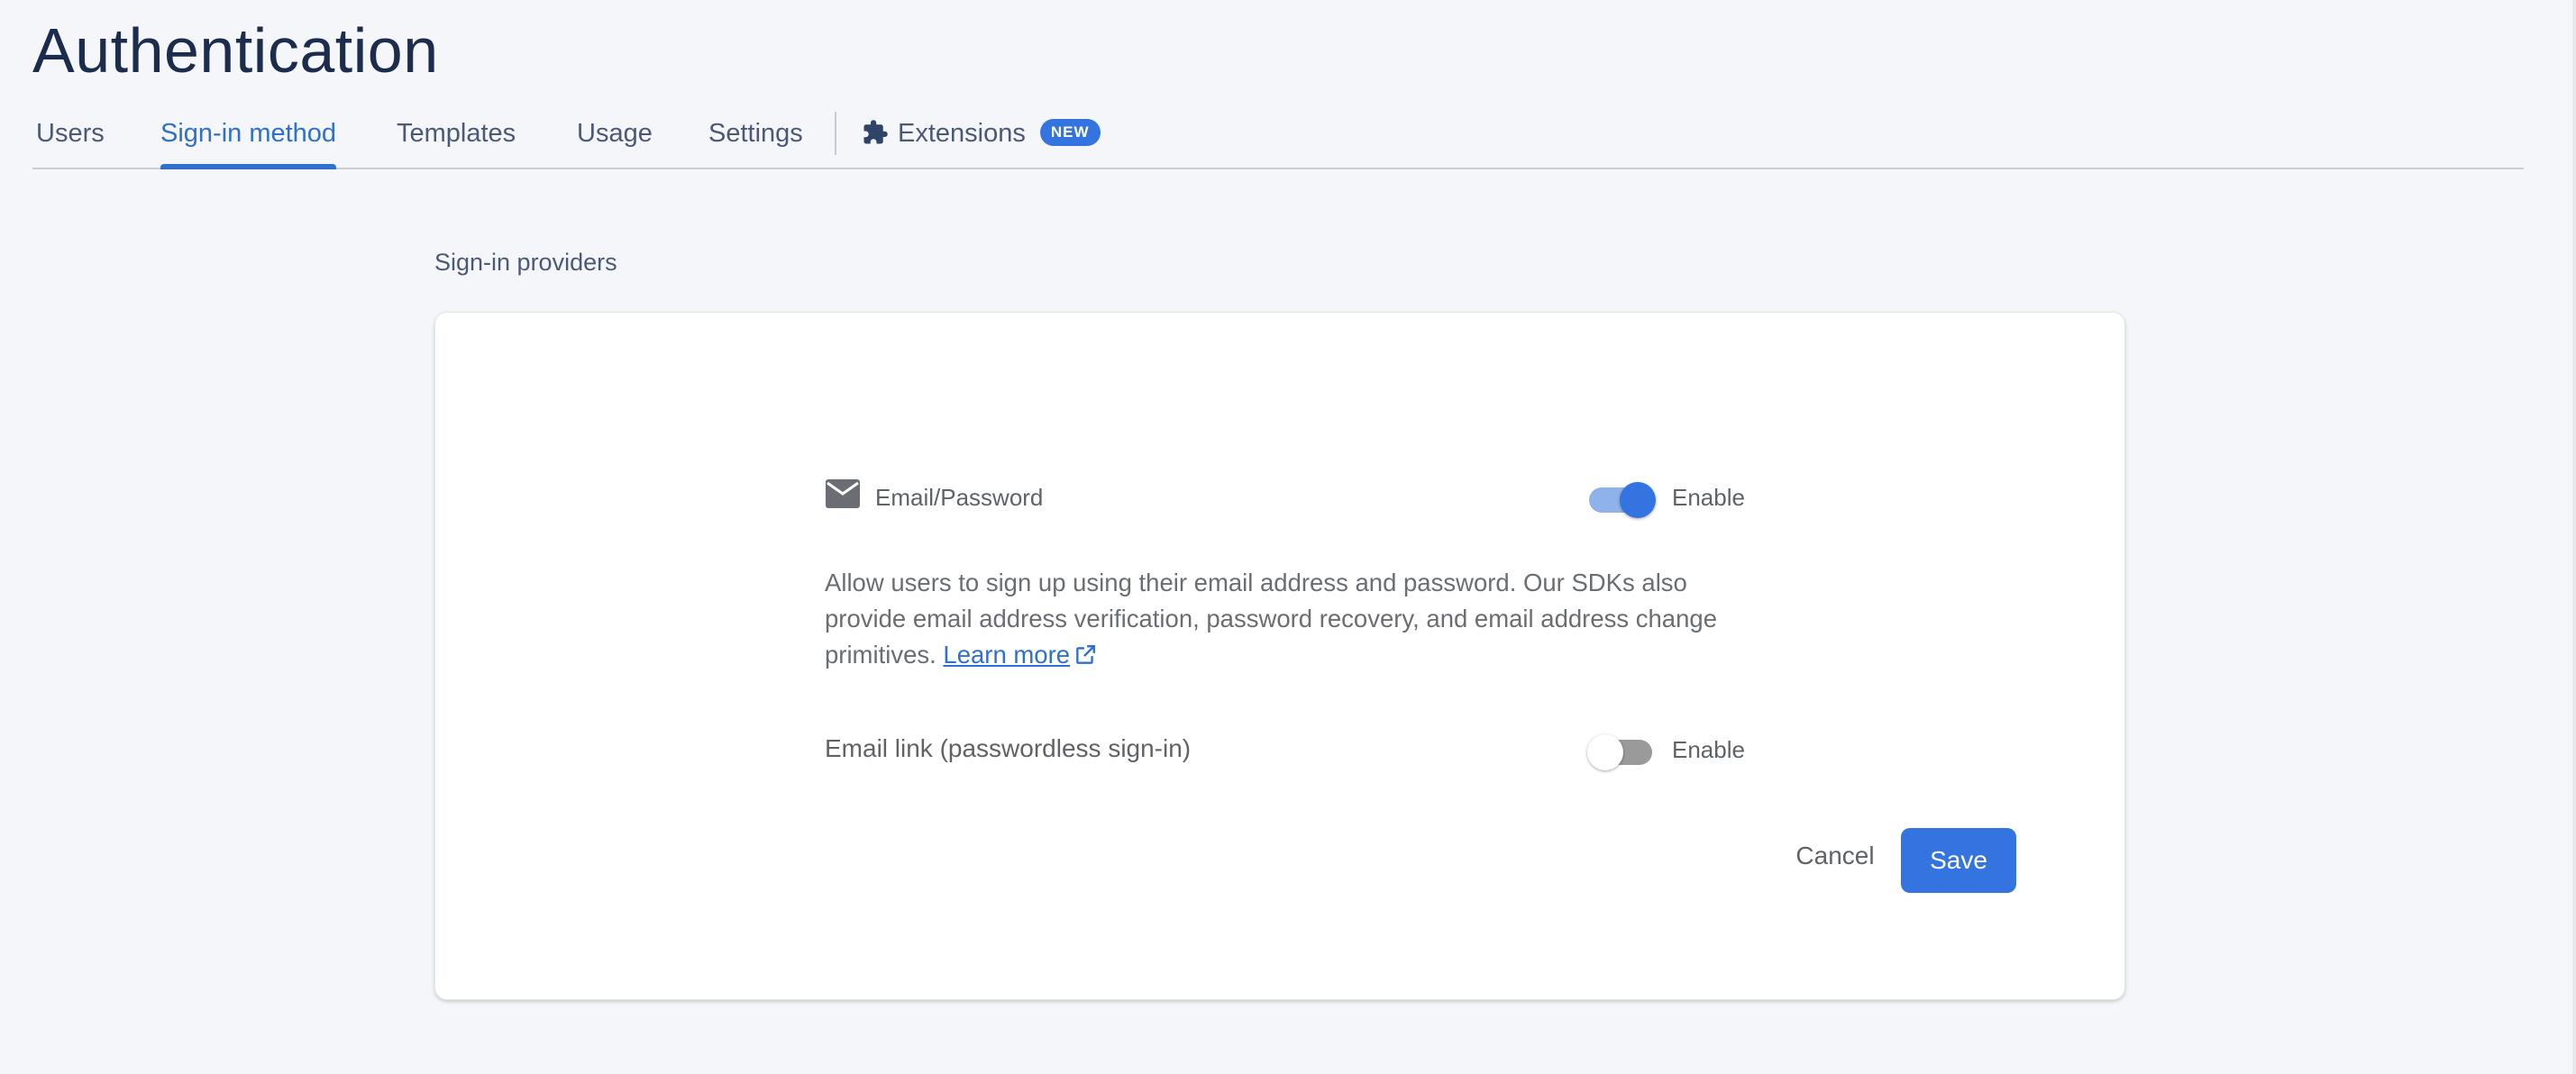 The width and height of the screenshot is (2576, 1074). Describe the element at coordinates (1008, 748) in the screenshot. I see `email-link-name: Email link (passwordless sign-in)` at that location.